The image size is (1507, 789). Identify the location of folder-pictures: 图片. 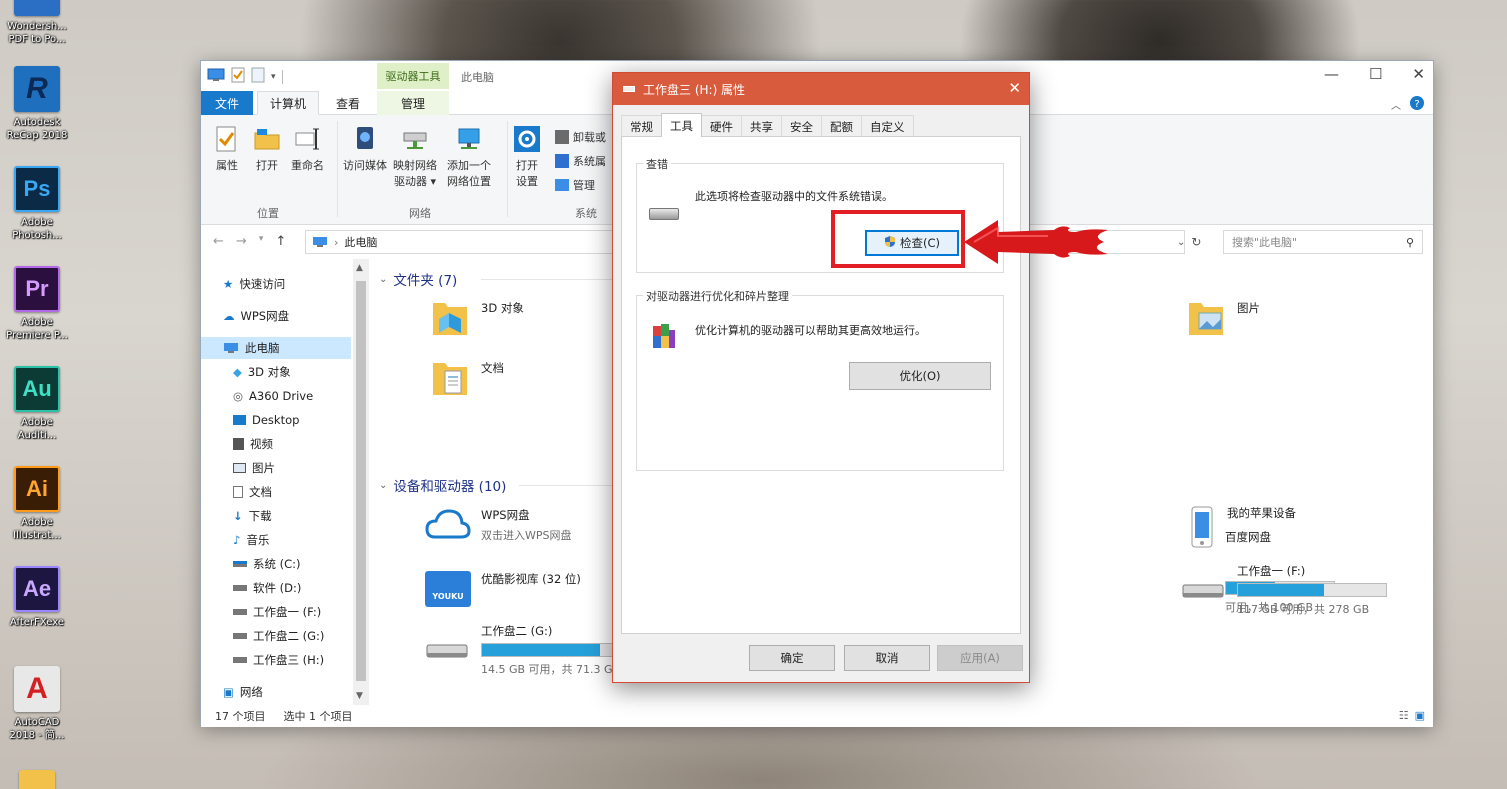
(1223, 317).